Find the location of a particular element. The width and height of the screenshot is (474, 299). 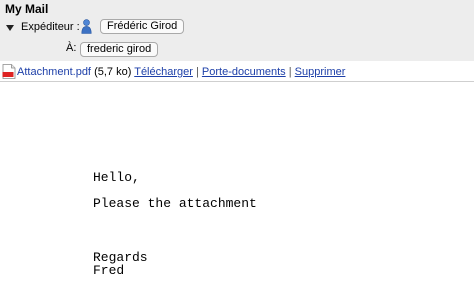

person-icon is located at coordinates (86, 26).